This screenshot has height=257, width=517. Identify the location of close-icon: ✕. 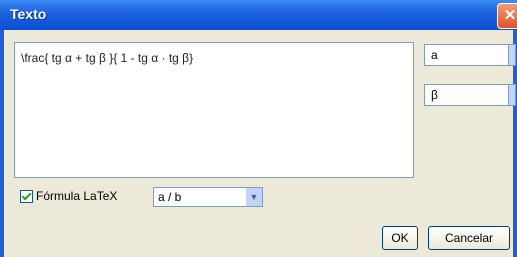
(507, 16).